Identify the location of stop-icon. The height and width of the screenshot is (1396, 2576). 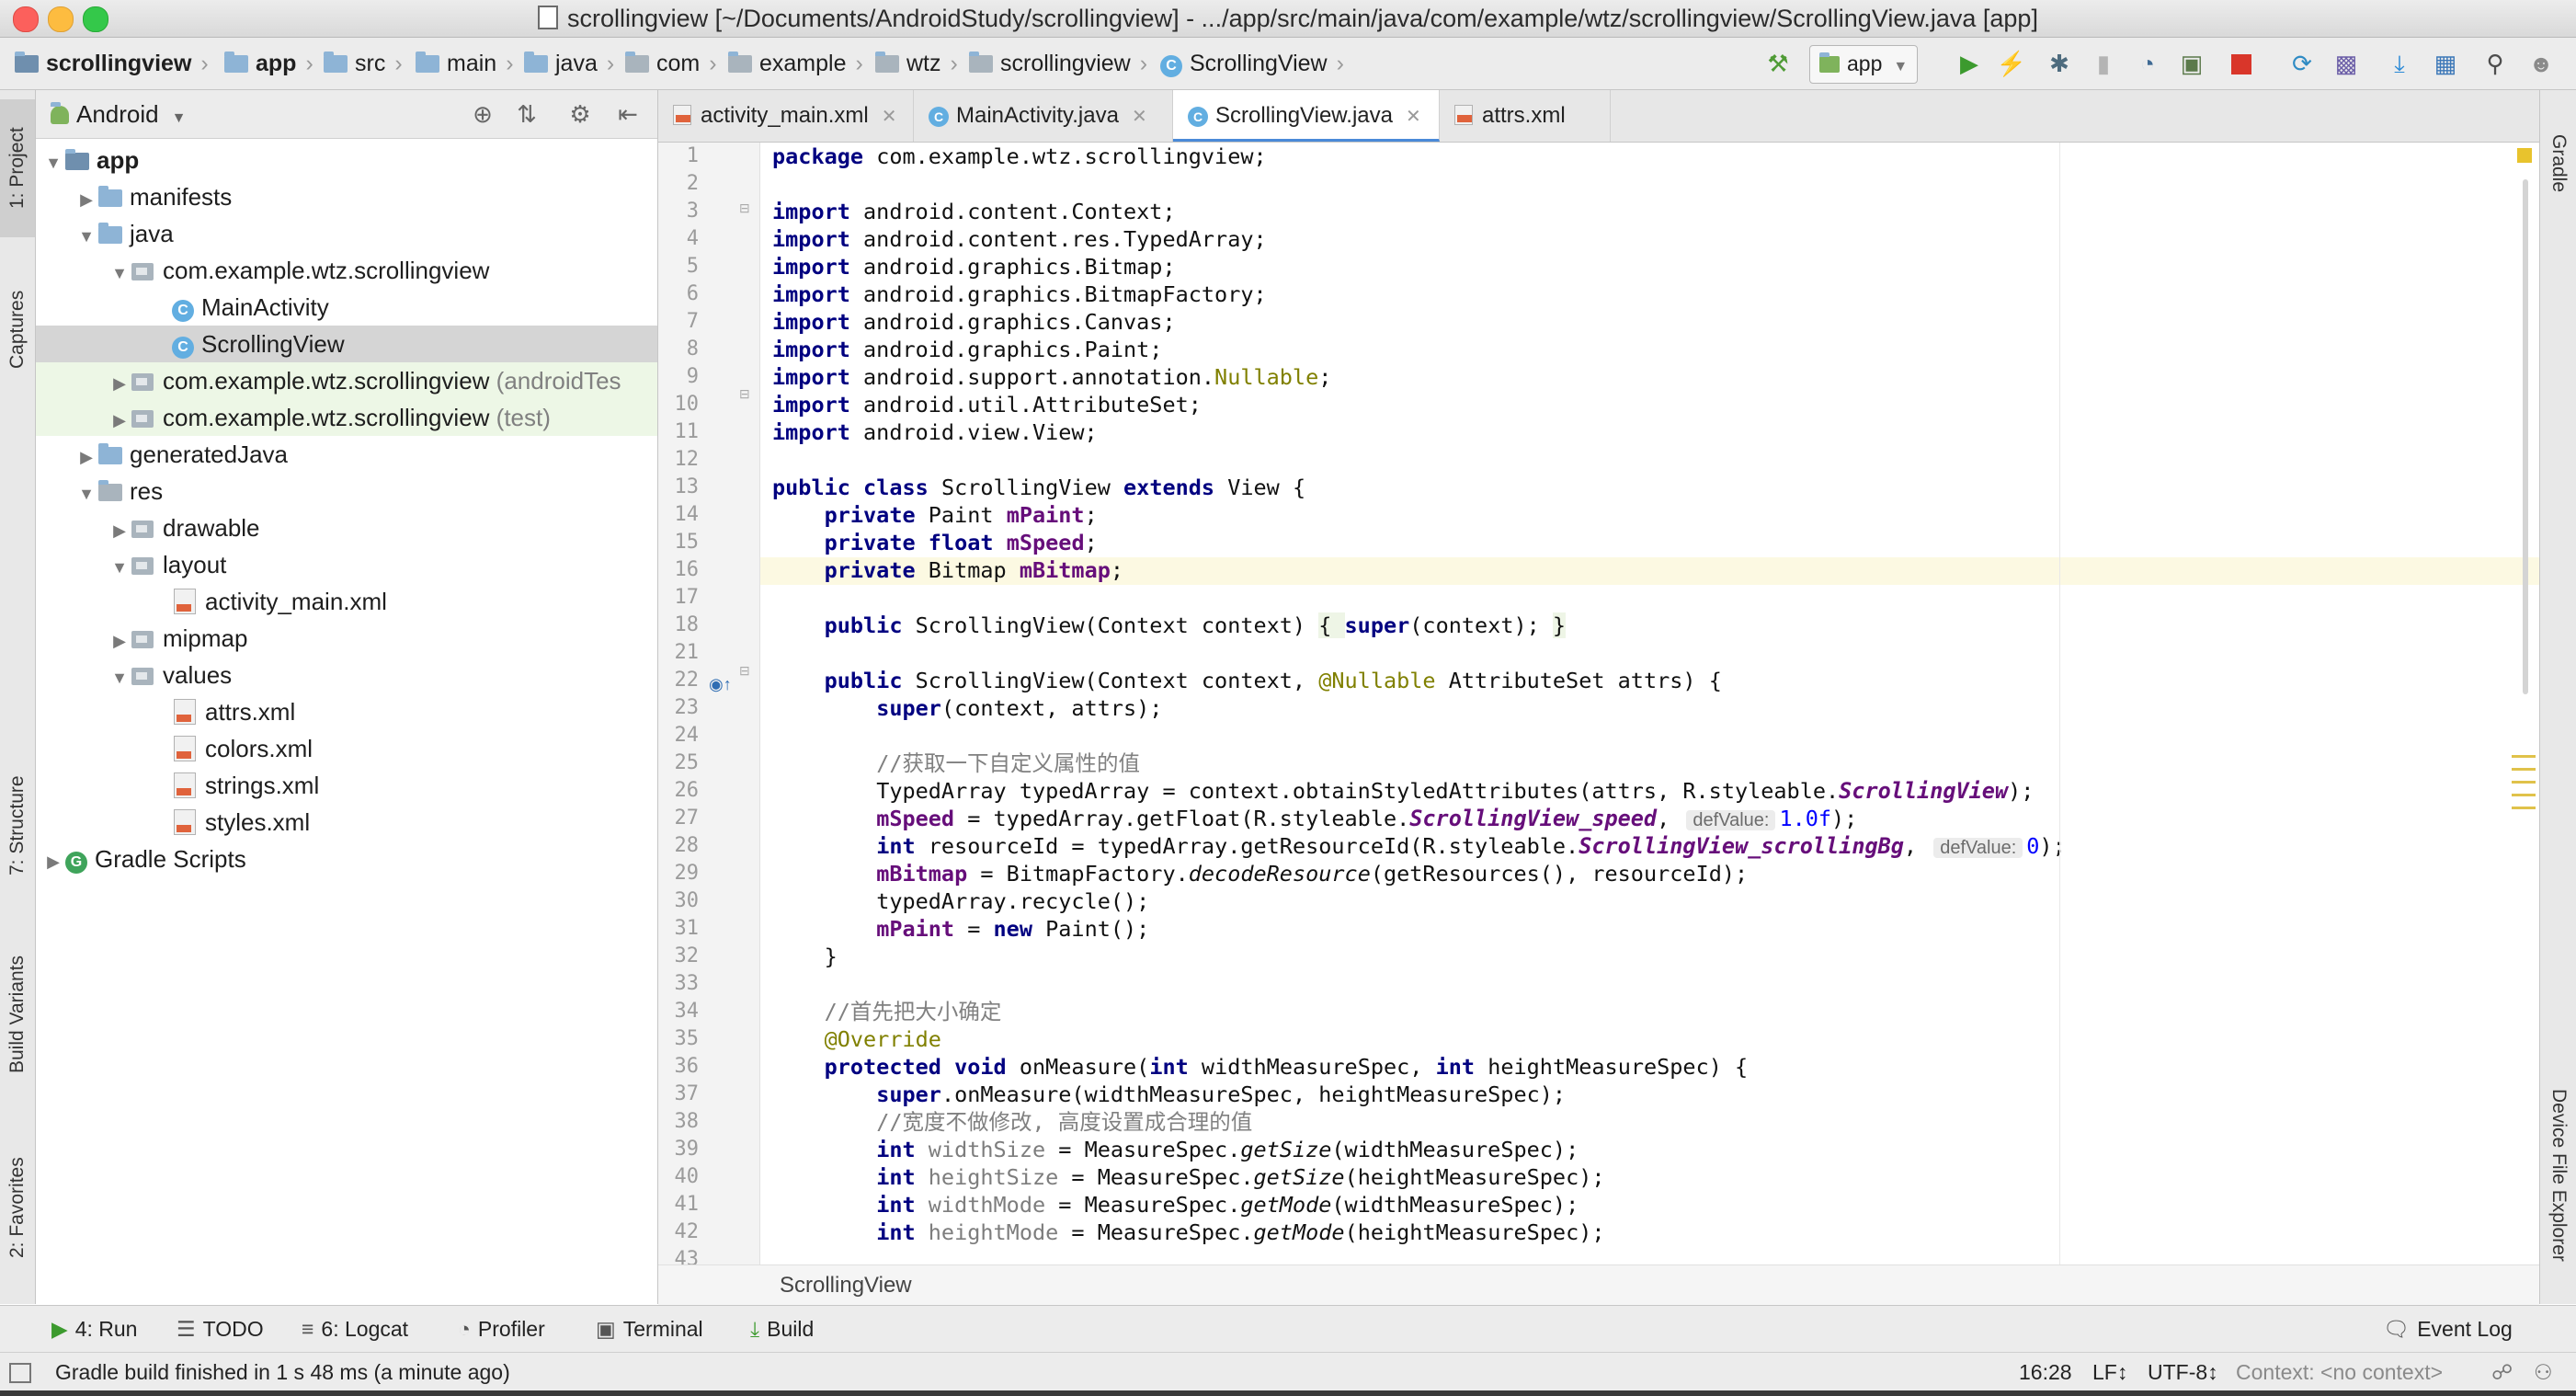
(2241, 63).